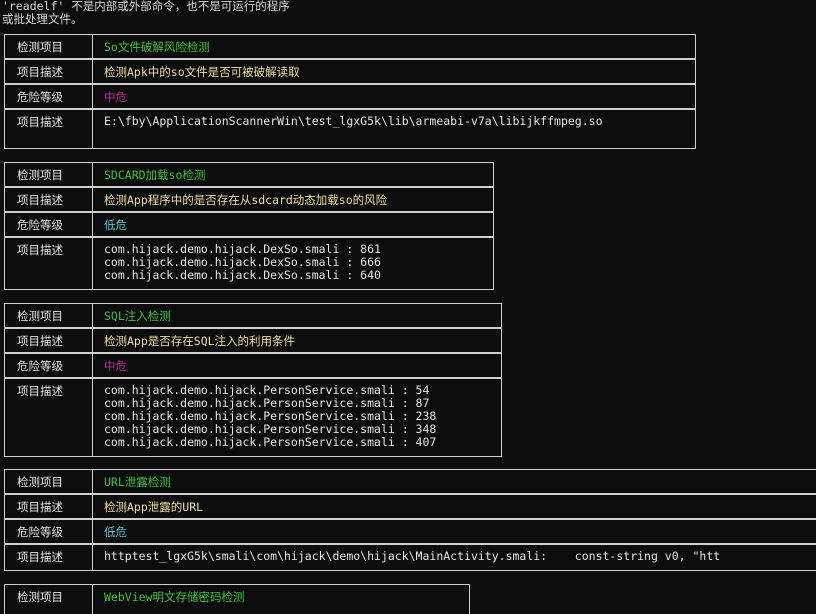 This screenshot has width=816, height=614. Describe the element at coordinates (200, 341) in the screenshot. I see `item-desc-value: 检测App是否存在SQL注入的利用条件` at that location.